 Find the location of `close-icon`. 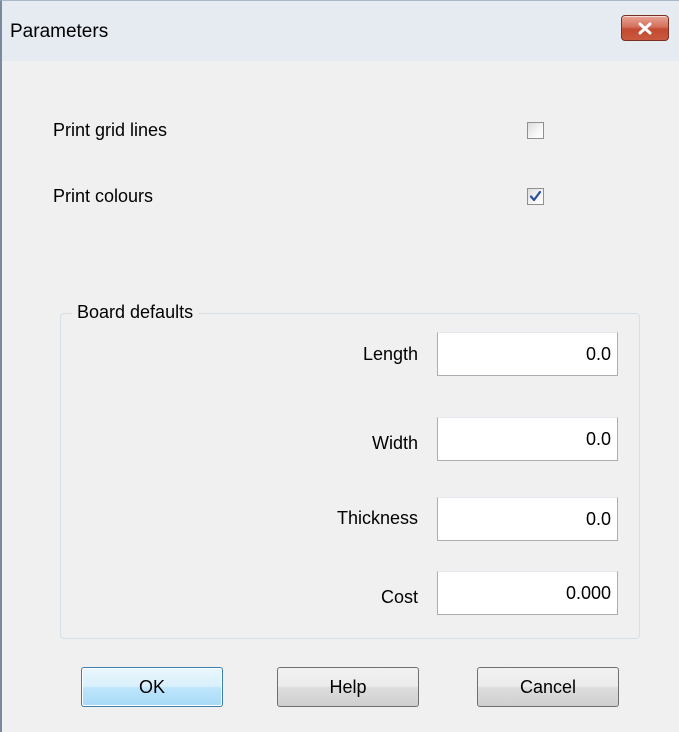

close-icon is located at coordinates (645, 28).